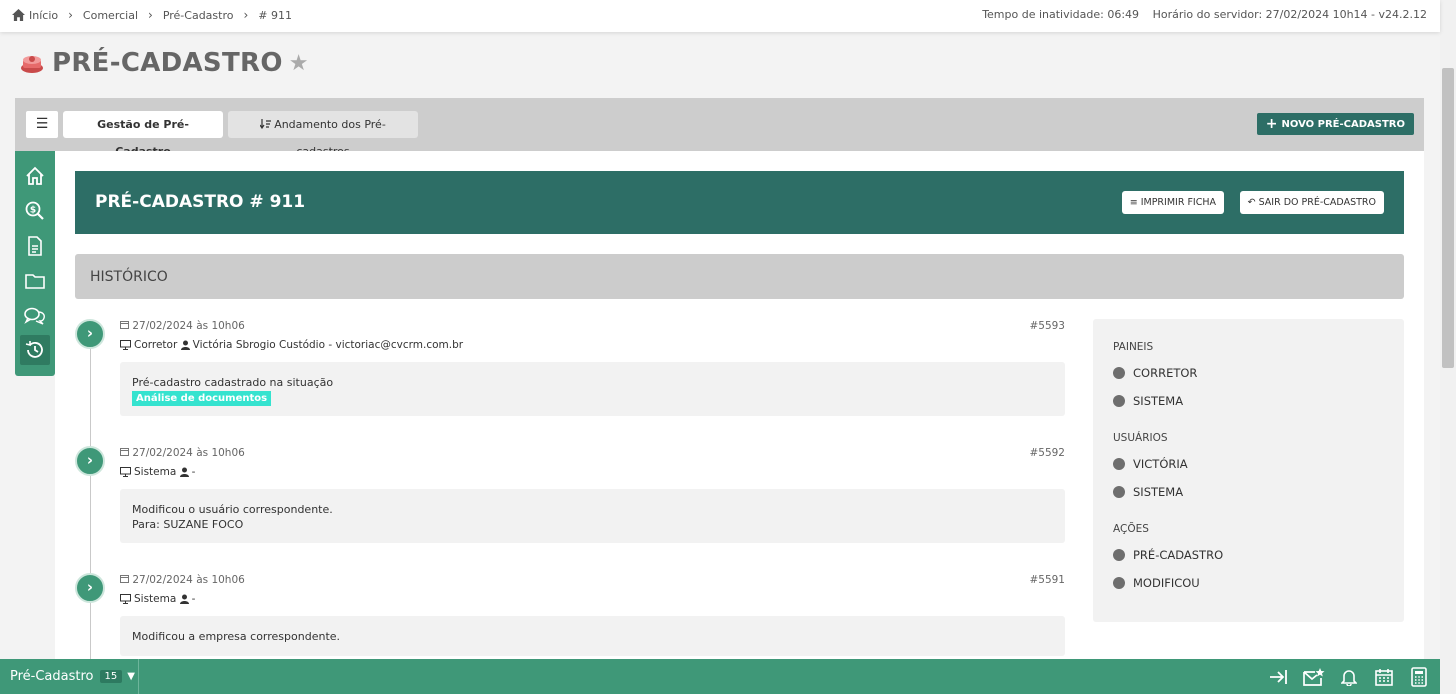 The width and height of the screenshot is (1456, 694). I want to click on history-section-header: HISTÓRICO, so click(739, 276).